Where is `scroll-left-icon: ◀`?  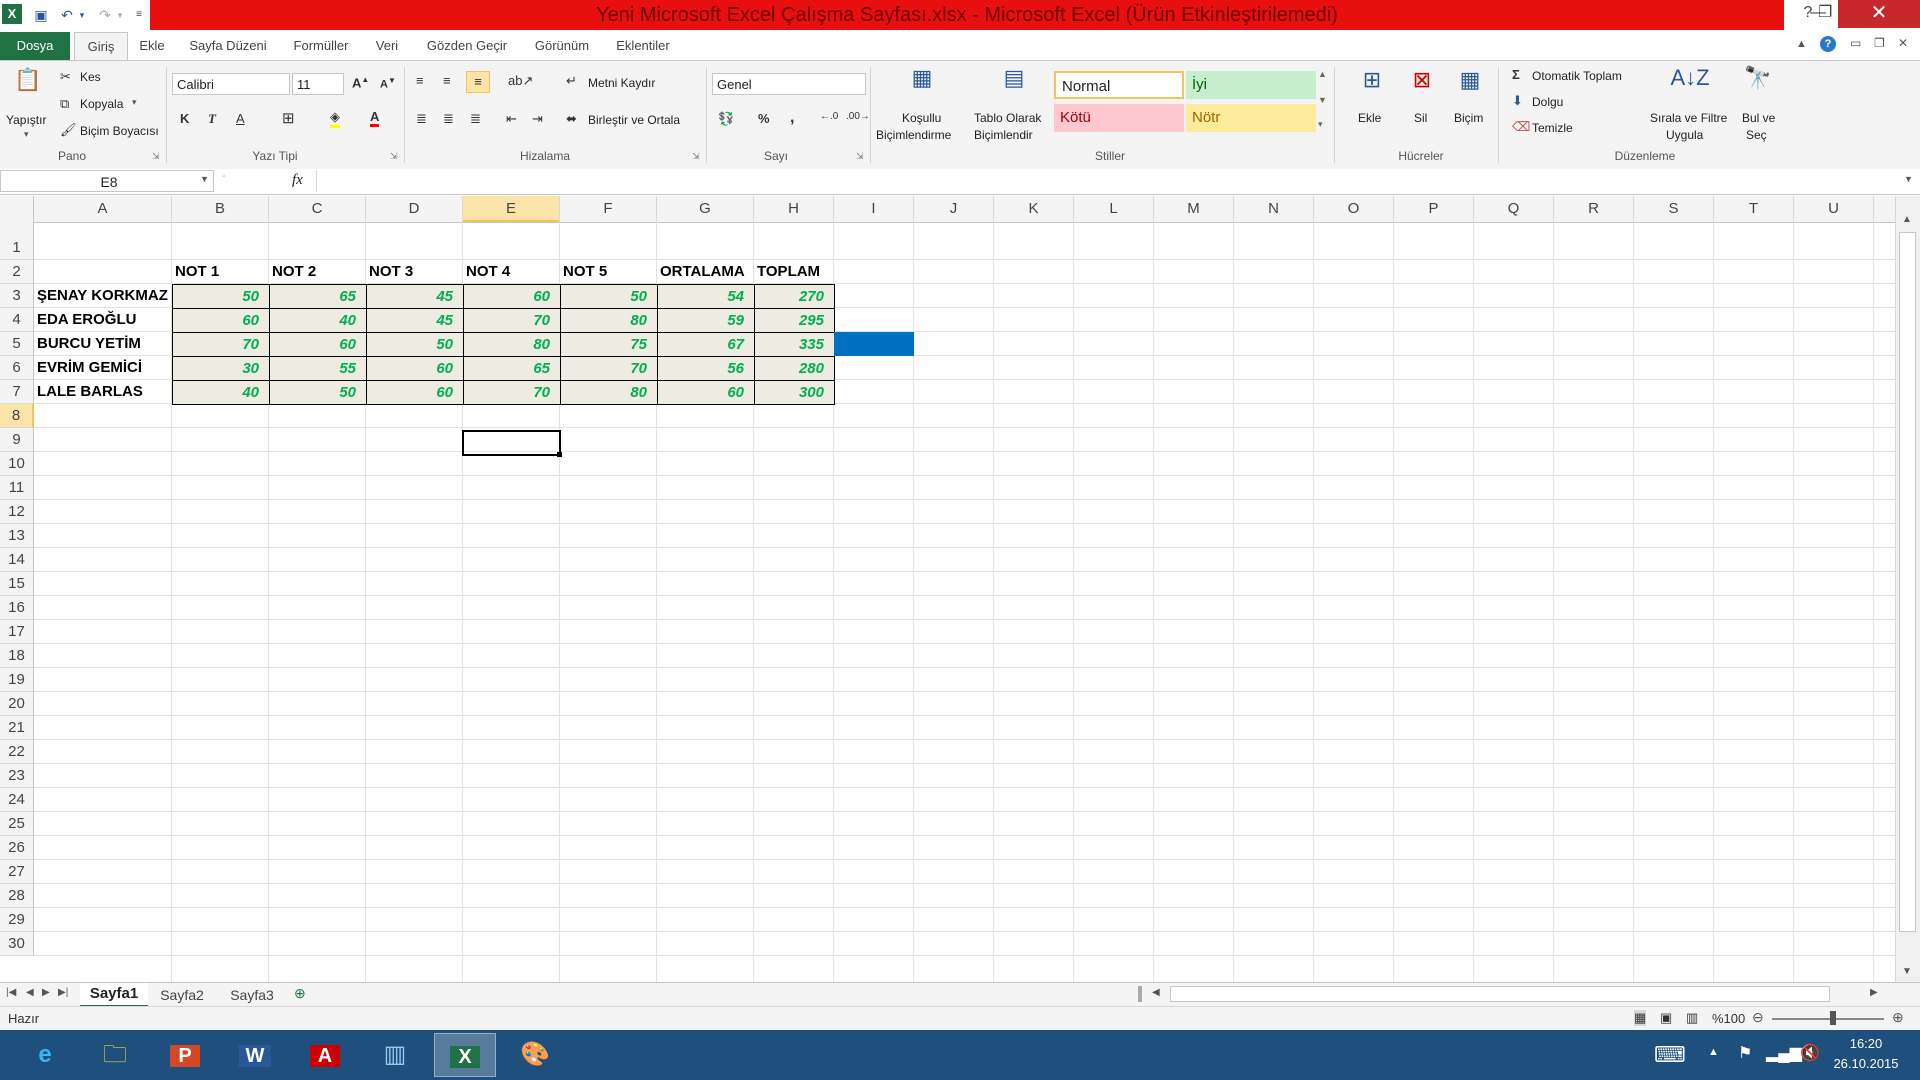
scroll-left-icon: ◀ is located at coordinates (1156, 992).